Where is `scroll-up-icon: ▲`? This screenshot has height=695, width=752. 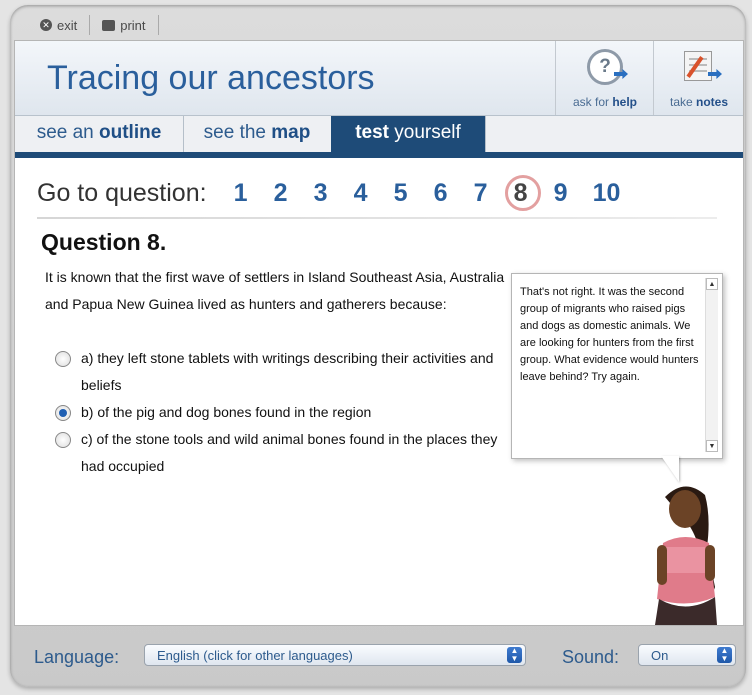 scroll-up-icon: ▲ is located at coordinates (712, 284).